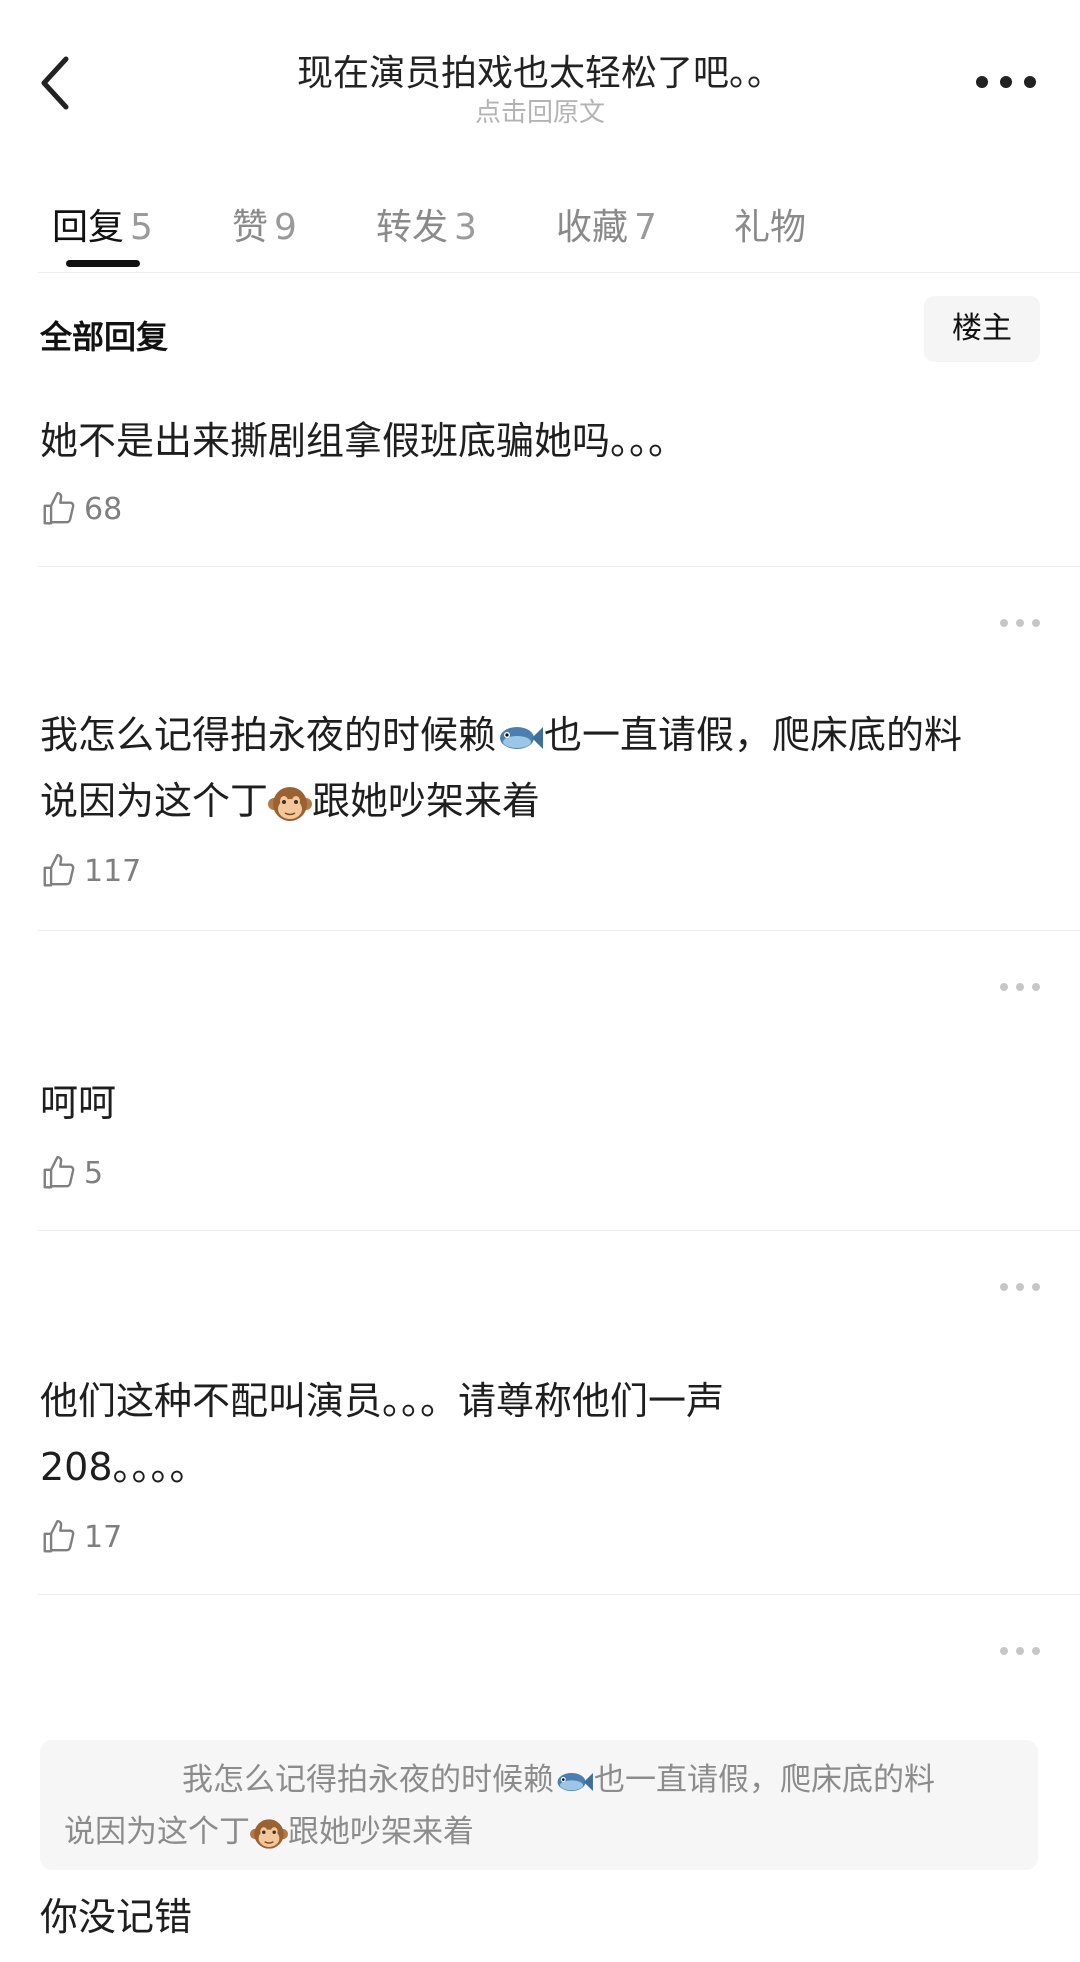  I want to click on top-bar: 现在演员拍戏也太轻松了吧。。 点击回原文, so click(540, 75).